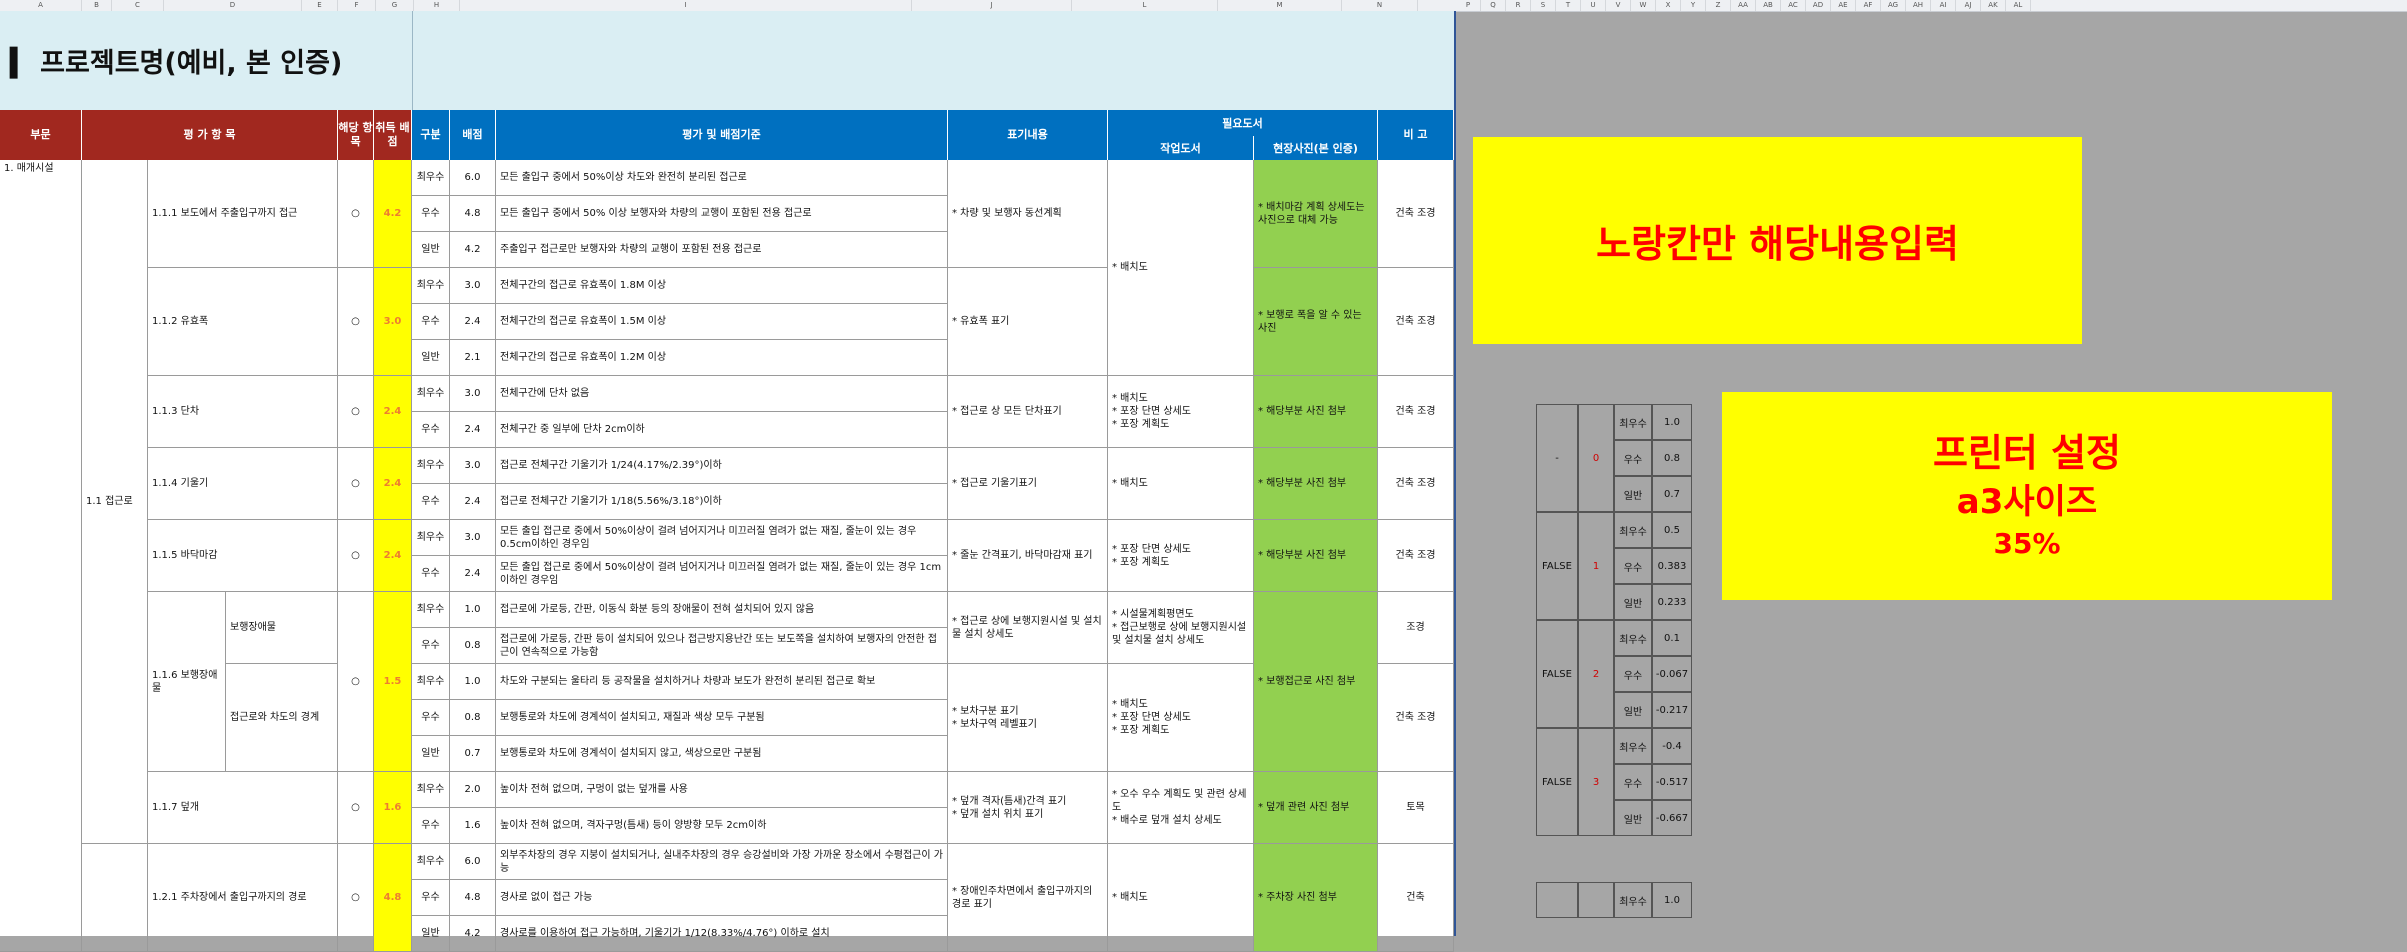 The image size is (2407, 952). What do you see at coordinates (1028, 322) in the screenshot?
I see `display-cell: * 유효폭 표기` at bounding box center [1028, 322].